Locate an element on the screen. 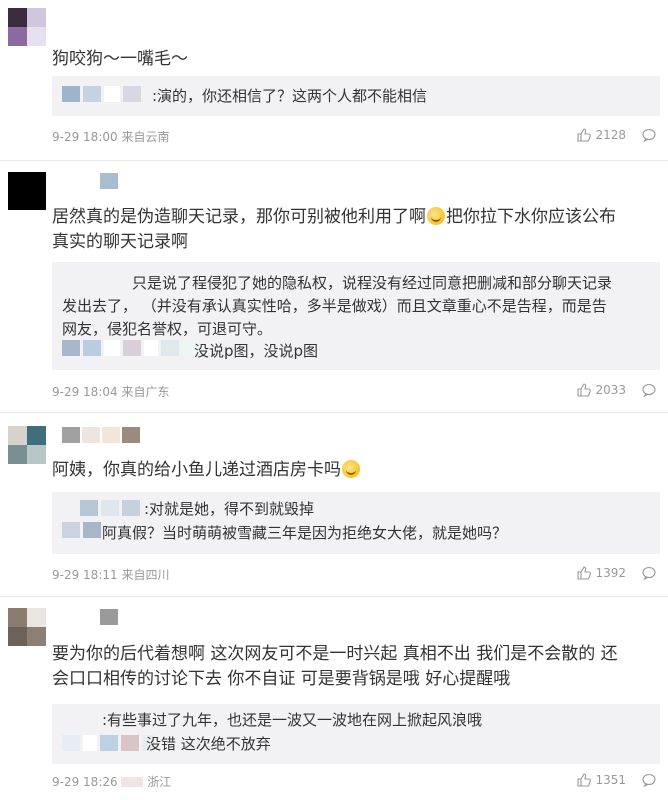 Image resolution: width=668 pixels, height=800 pixels. like-button: 2128 is located at coordinates (601, 135).